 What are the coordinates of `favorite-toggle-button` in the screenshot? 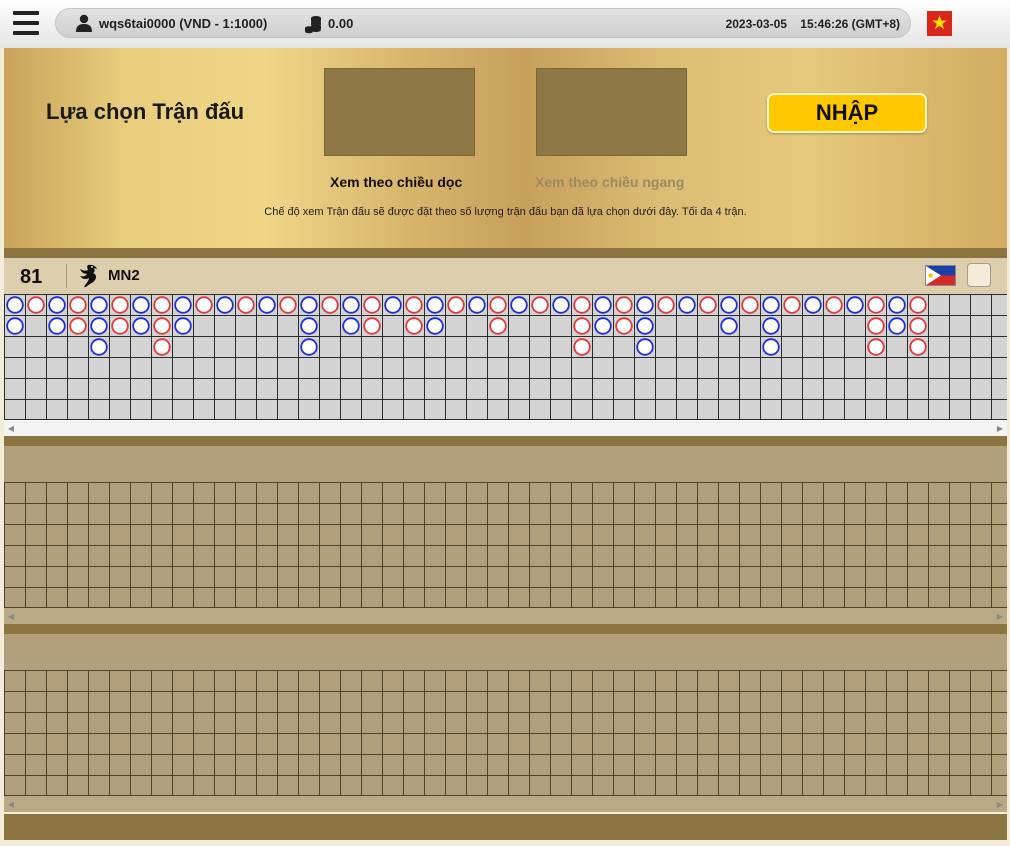 It's located at (979, 275).